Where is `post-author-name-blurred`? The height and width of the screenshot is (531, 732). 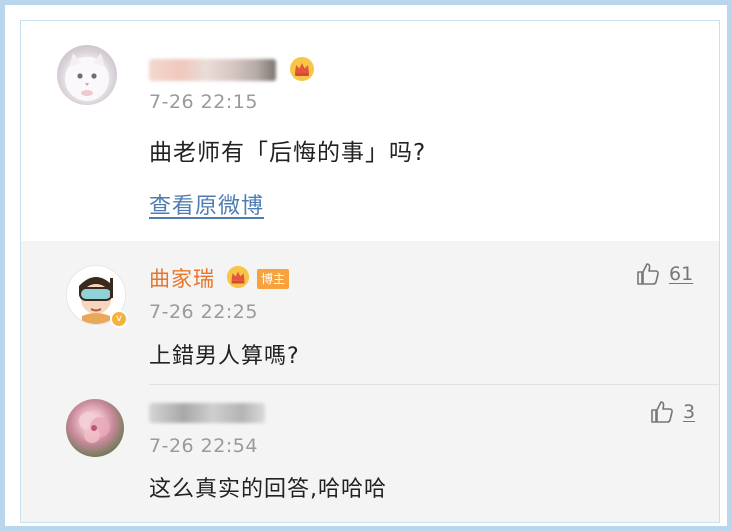
post-author-name-blurred is located at coordinates (212, 70).